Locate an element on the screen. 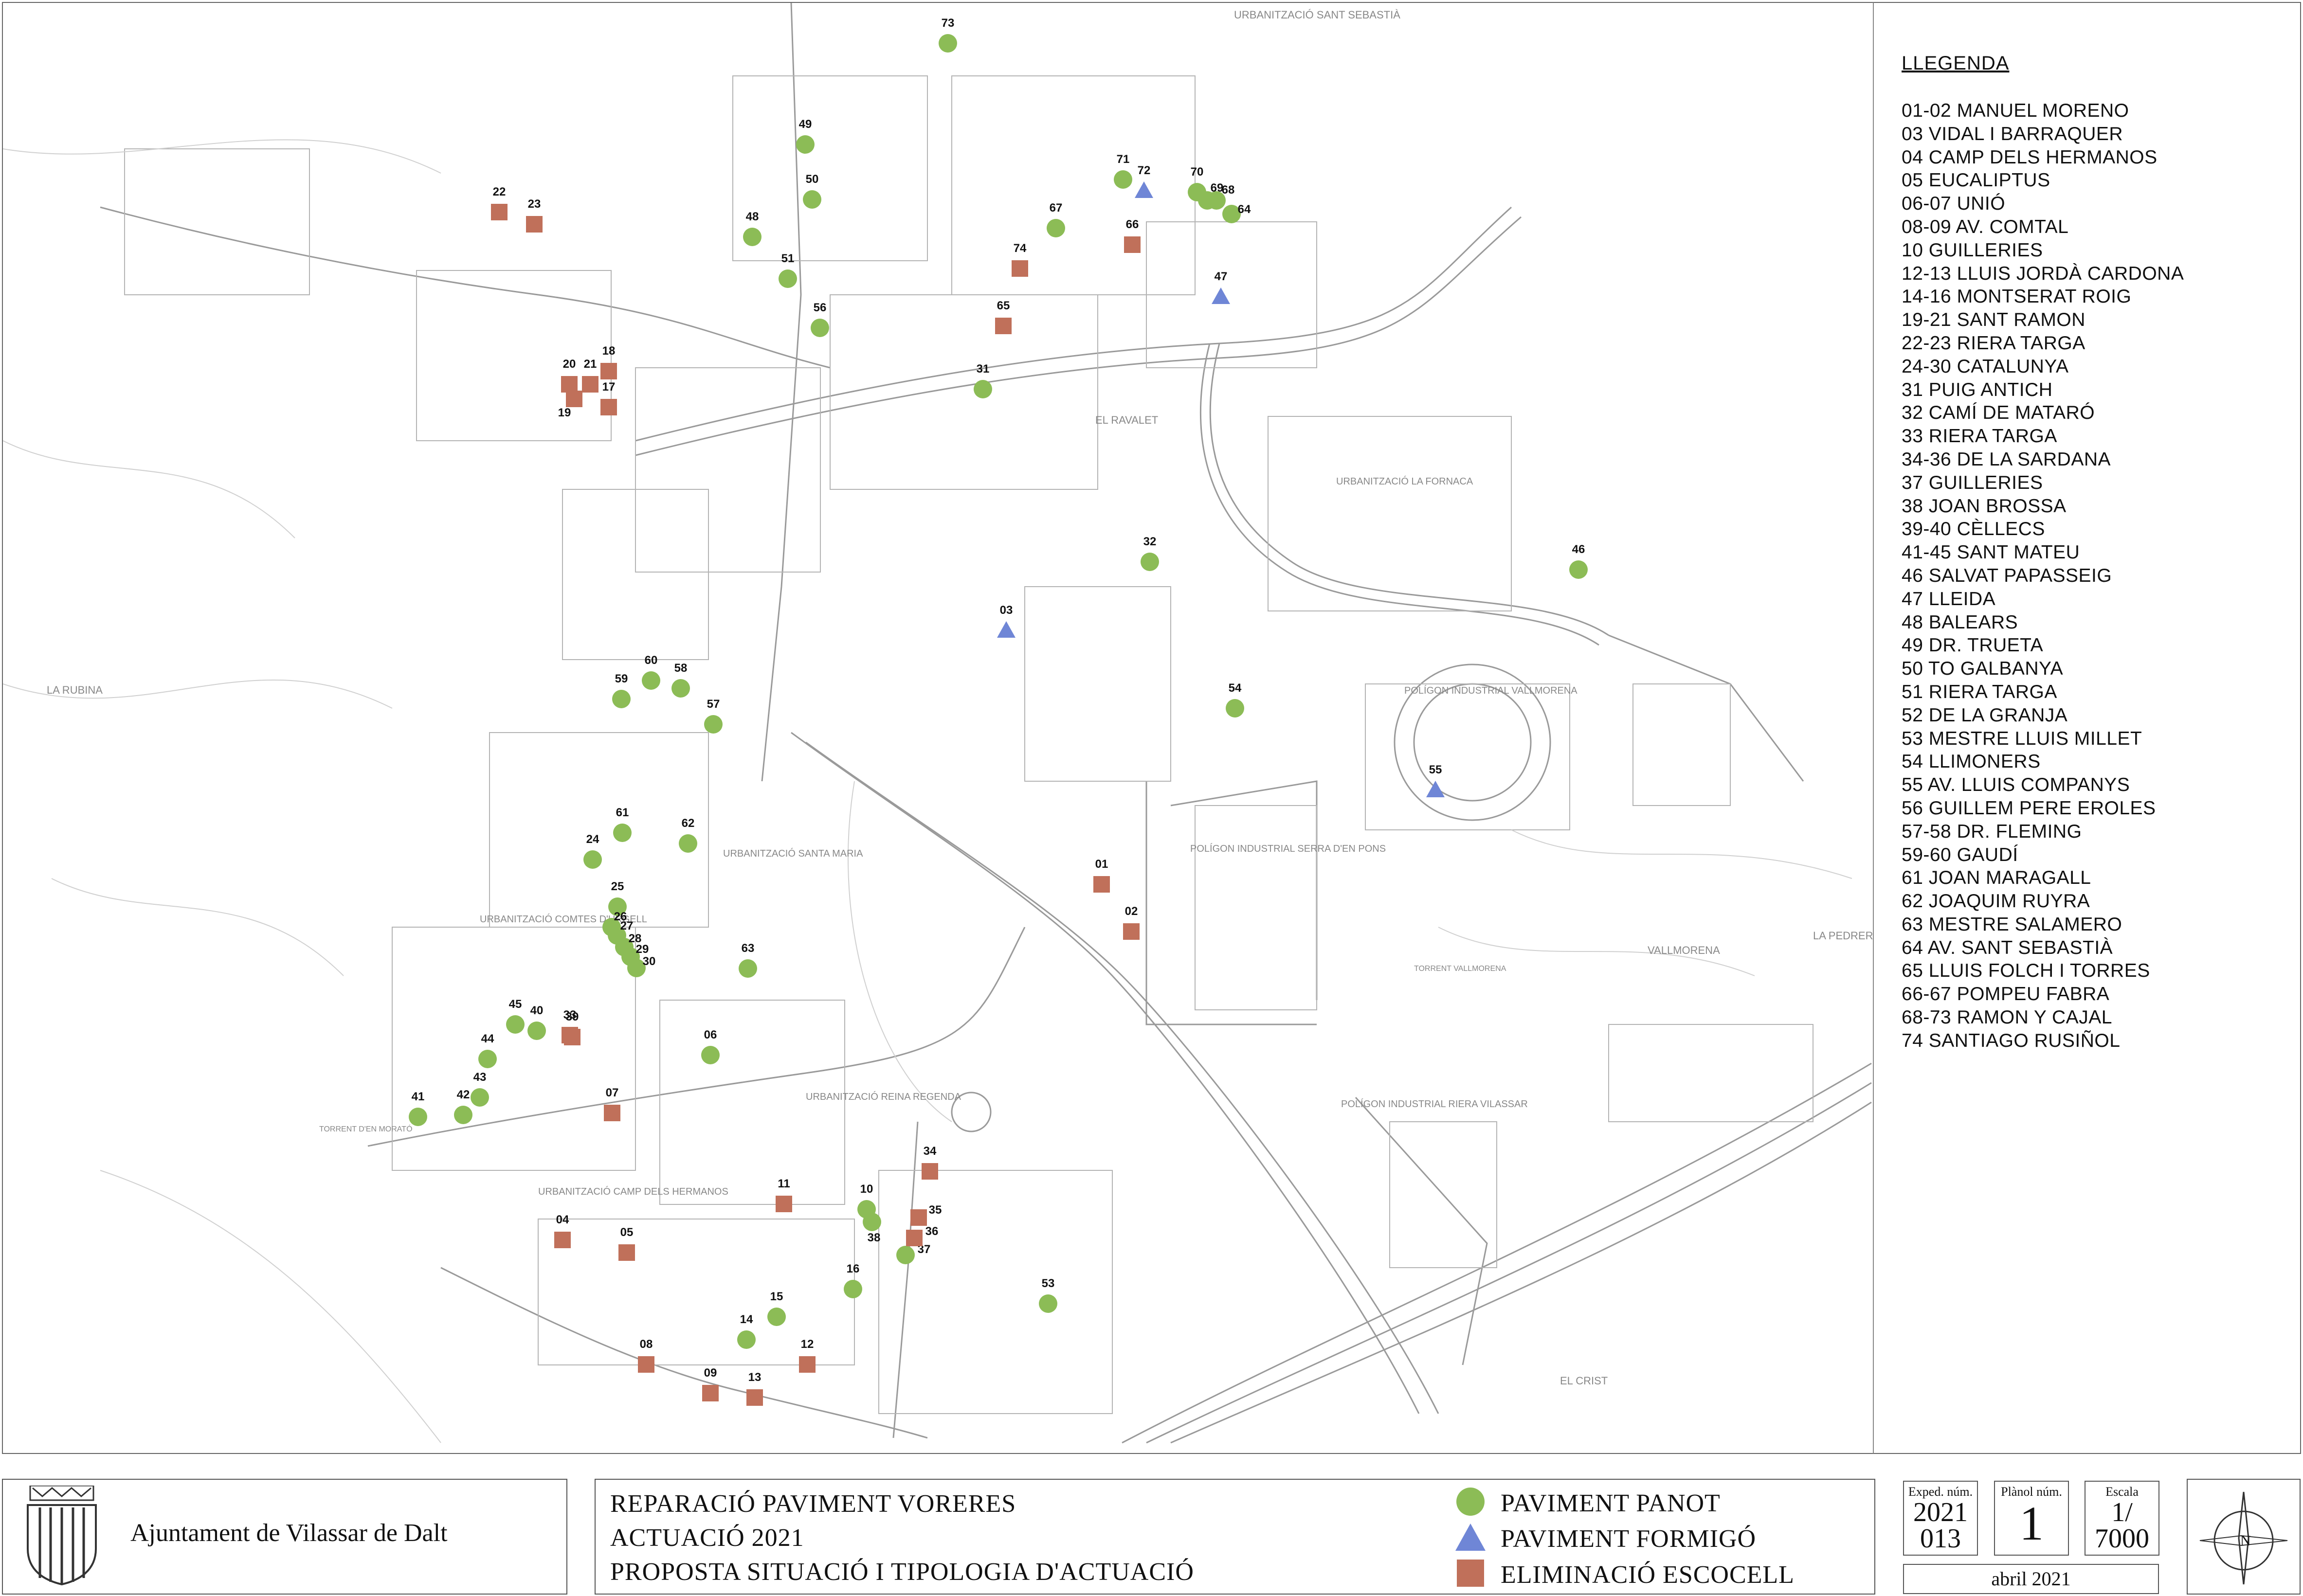 The height and width of the screenshot is (1596, 2303). legend-item: 48 BALEARS is located at coordinates (1960, 622).